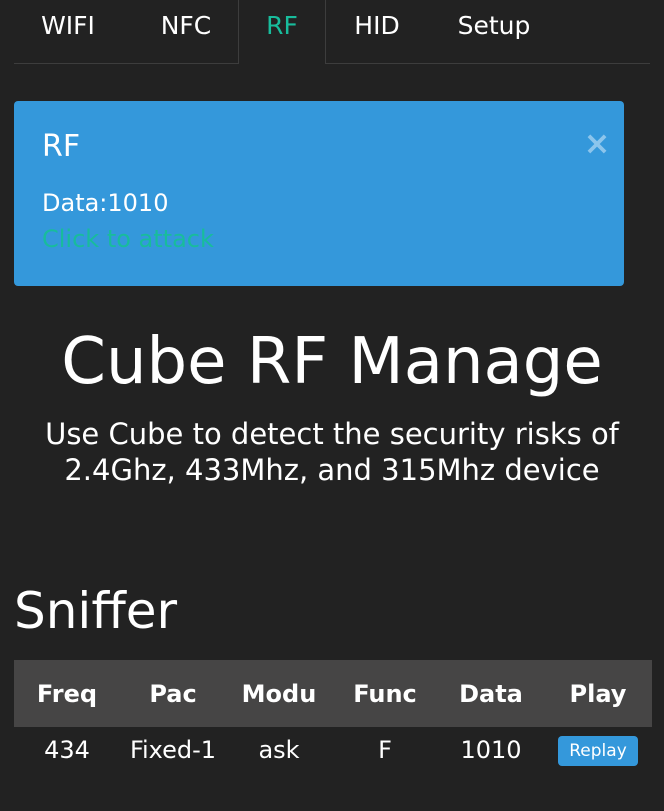  What do you see at coordinates (61, 146) in the screenshot?
I see `alert-title: RF` at bounding box center [61, 146].